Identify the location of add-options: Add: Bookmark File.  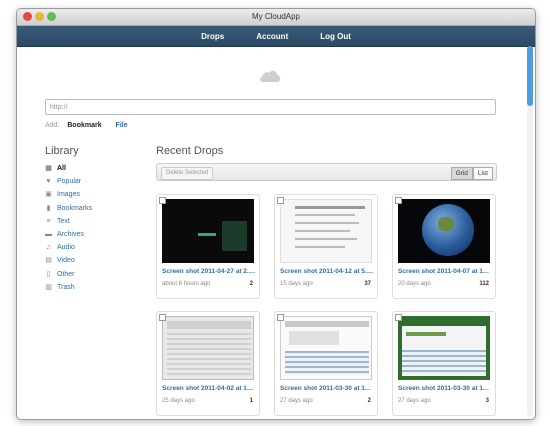
(86, 125).